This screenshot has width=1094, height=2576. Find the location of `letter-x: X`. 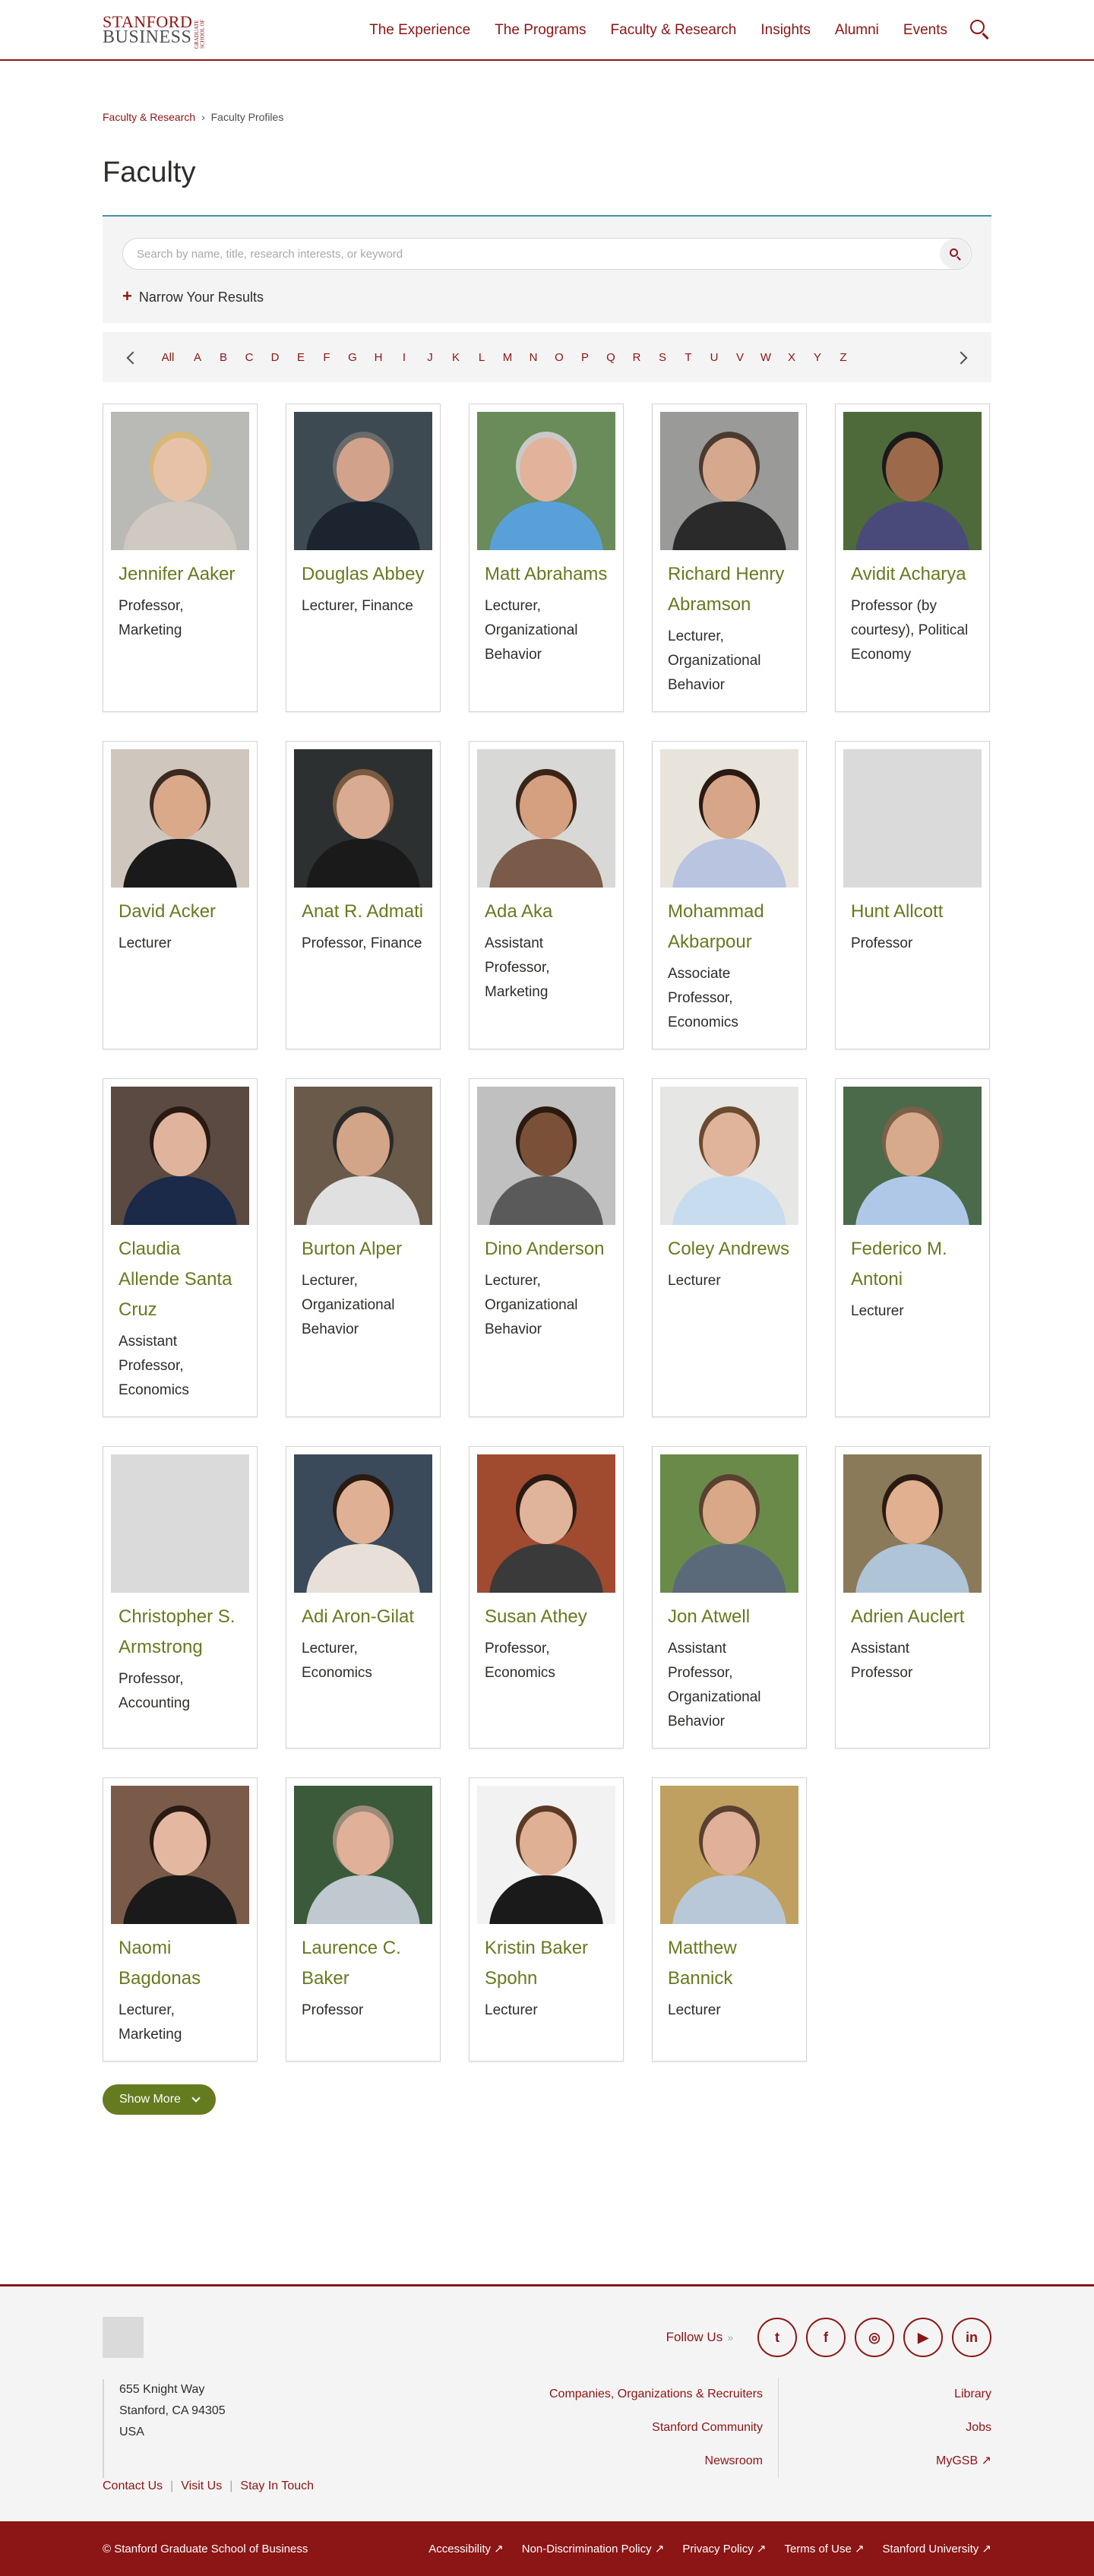

letter-x: X is located at coordinates (792, 357).